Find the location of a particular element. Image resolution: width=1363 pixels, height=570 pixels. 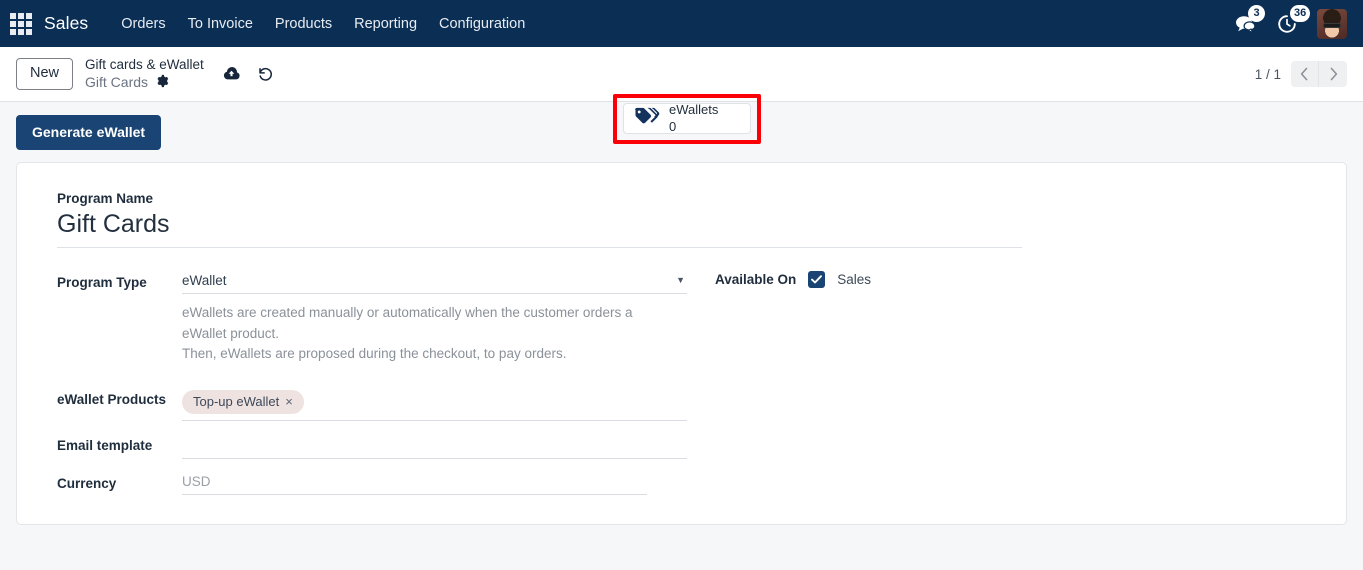

tag-remove-icon: × is located at coordinates (289, 401).